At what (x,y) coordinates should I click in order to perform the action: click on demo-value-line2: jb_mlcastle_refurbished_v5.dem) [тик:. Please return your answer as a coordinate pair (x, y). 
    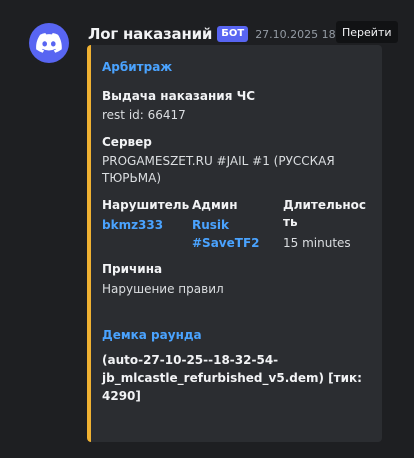
    Looking at the image, I should click on (232, 378).